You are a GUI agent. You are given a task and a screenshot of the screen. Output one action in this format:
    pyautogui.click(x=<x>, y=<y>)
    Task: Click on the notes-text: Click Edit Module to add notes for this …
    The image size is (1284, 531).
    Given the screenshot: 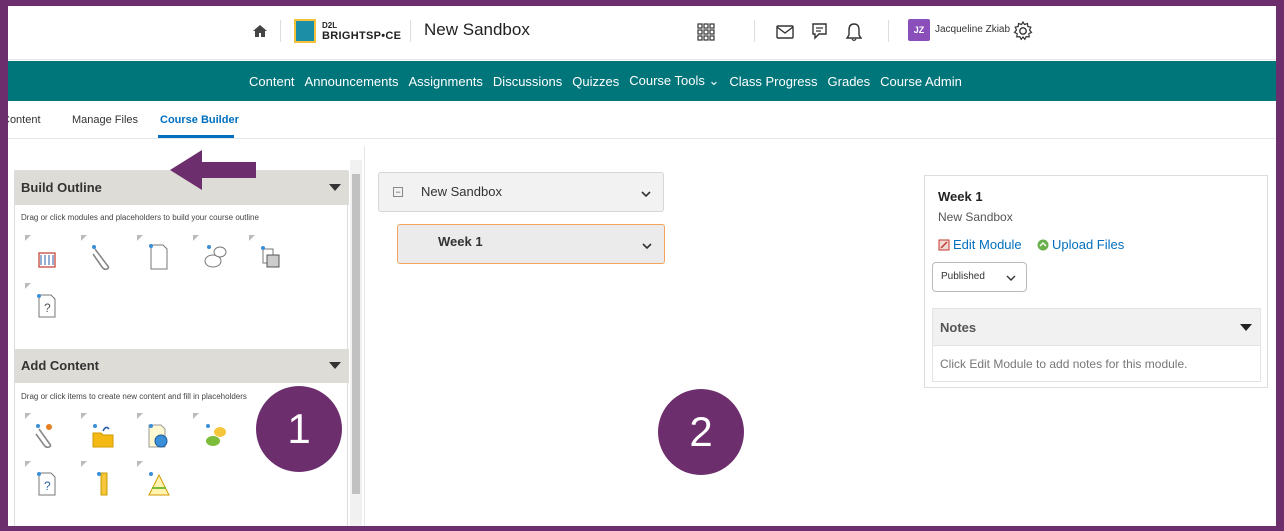 What is the action you would take?
    pyautogui.click(x=1064, y=364)
    